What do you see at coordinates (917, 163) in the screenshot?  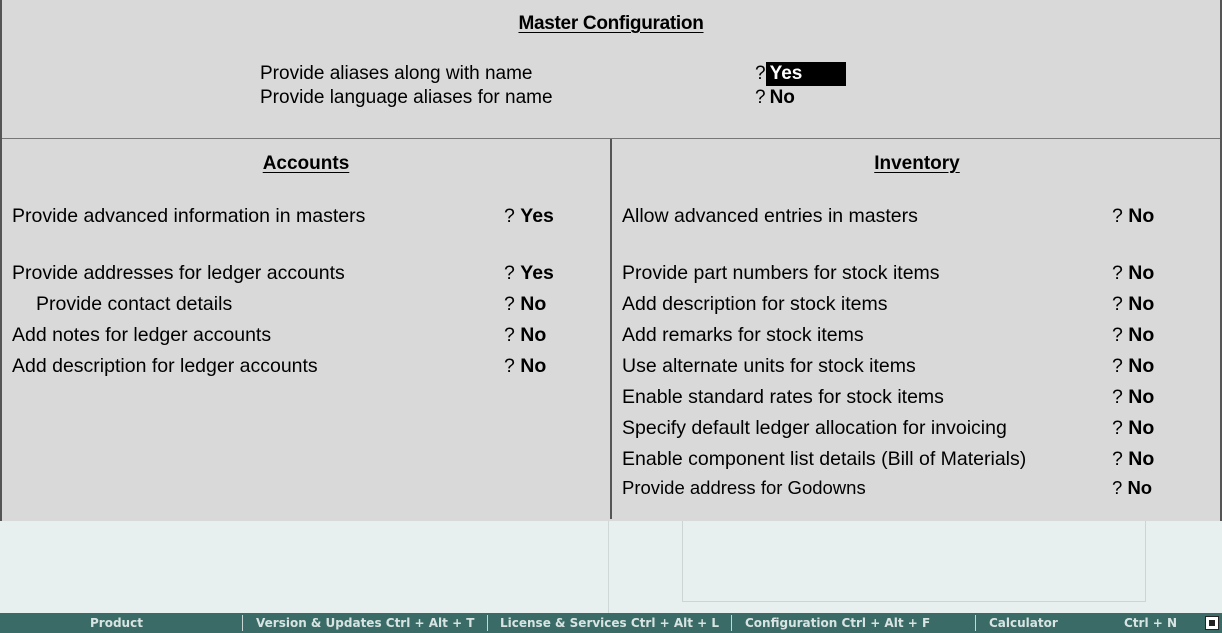 I see `inventory-heading: Inventory` at bounding box center [917, 163].